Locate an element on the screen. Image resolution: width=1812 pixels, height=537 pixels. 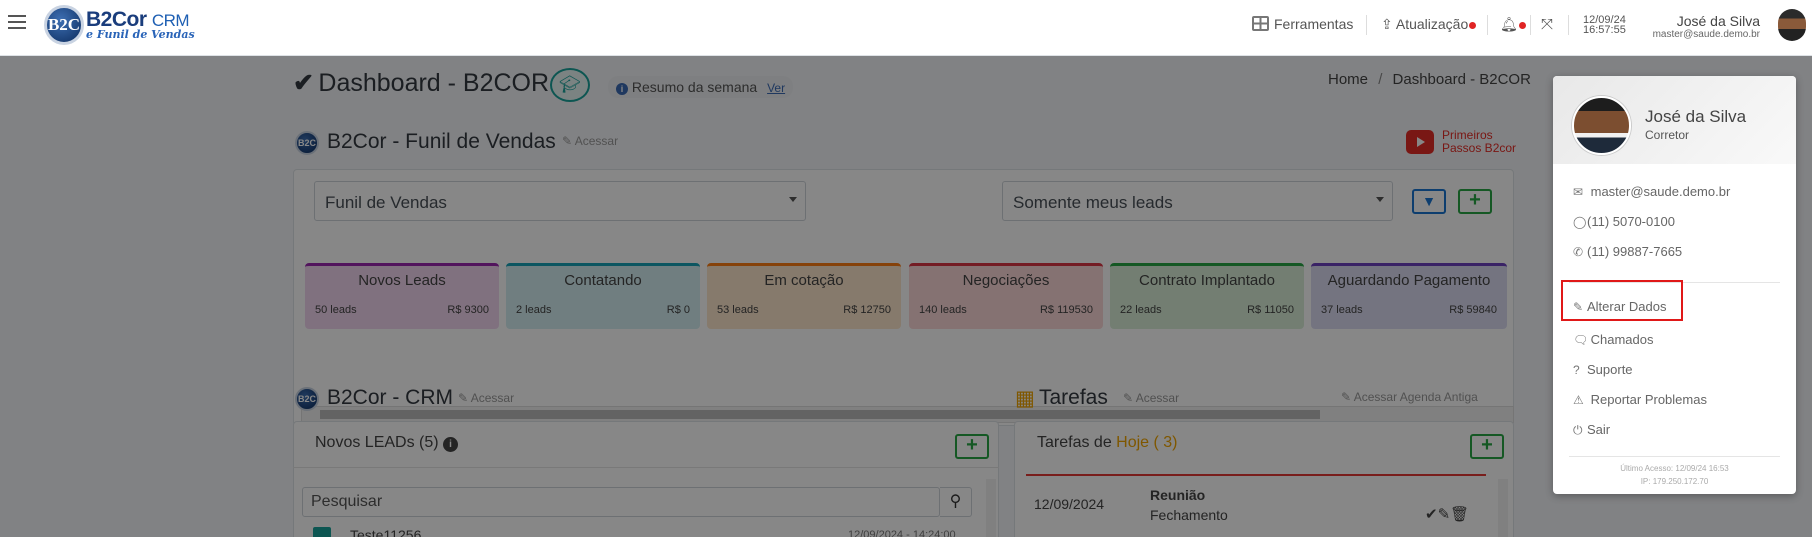
hamburger-menu-icon is located at coordinates (17, 23).